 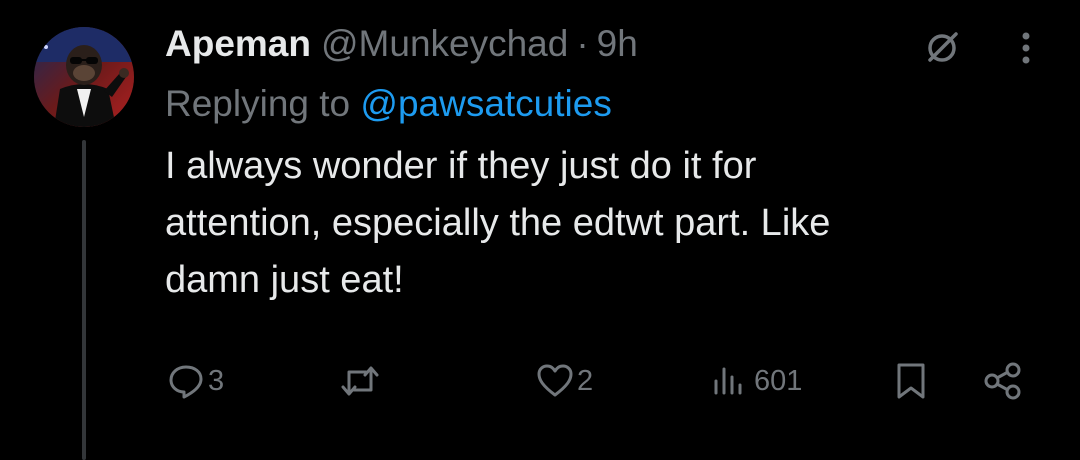 I want to click on replying-to-prefix: Replying to, so click(x=263, y=103).